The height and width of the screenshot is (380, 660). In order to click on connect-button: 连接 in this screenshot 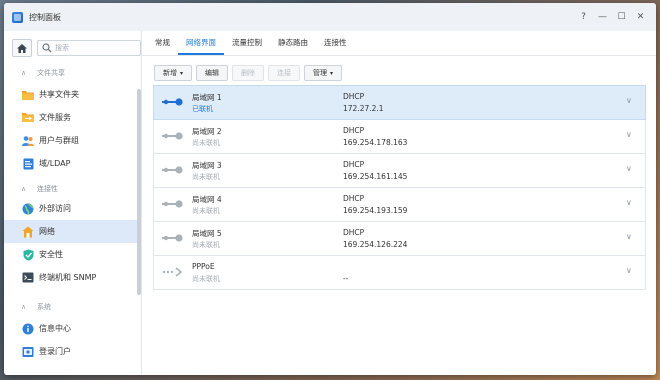, I will do `click(284, 73)`.